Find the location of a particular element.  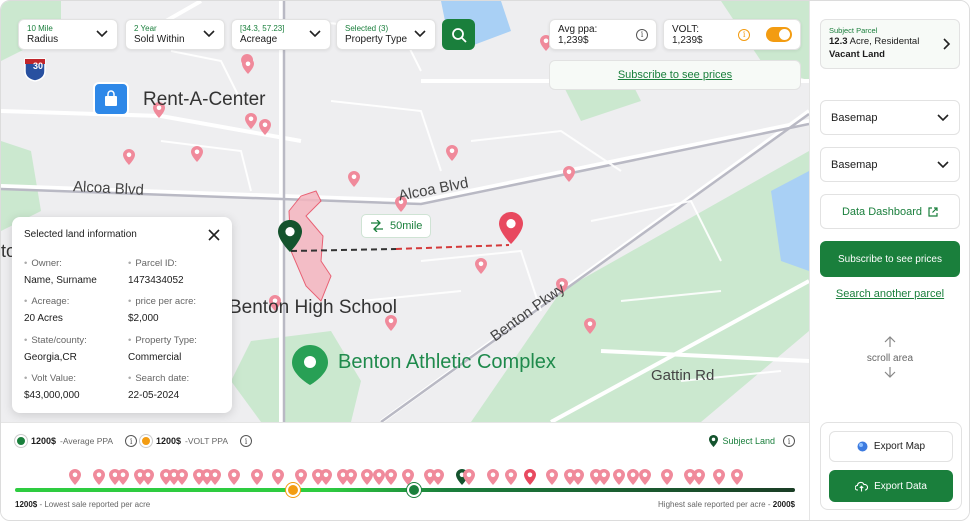

popup-title: Selected land information is located at coordinates (80, 234).